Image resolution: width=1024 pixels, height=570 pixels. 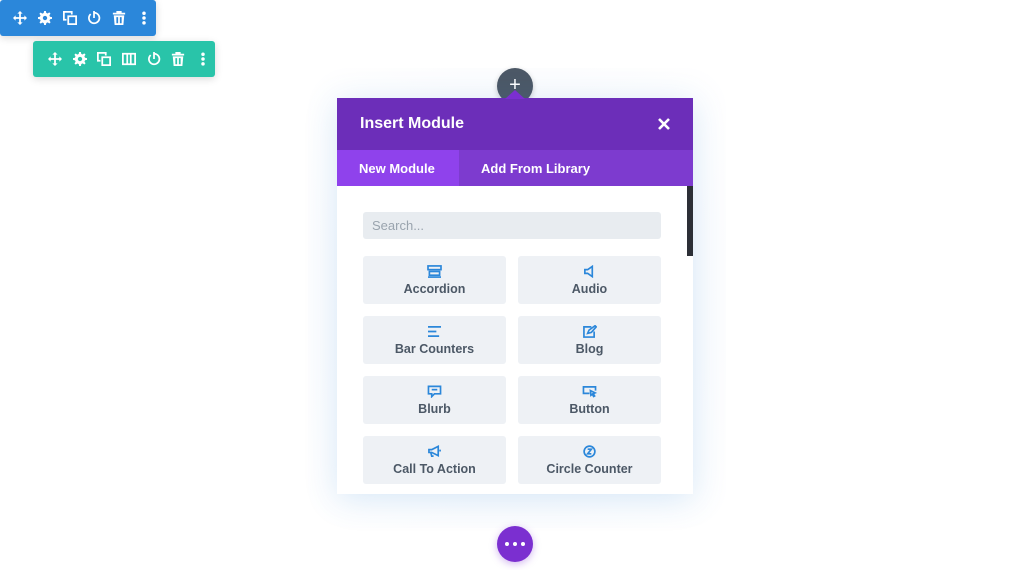 What do you see at coordinates (434, 409) in the screenshot?
I see `module-label: Blurb` at bounding box center [434, 409].